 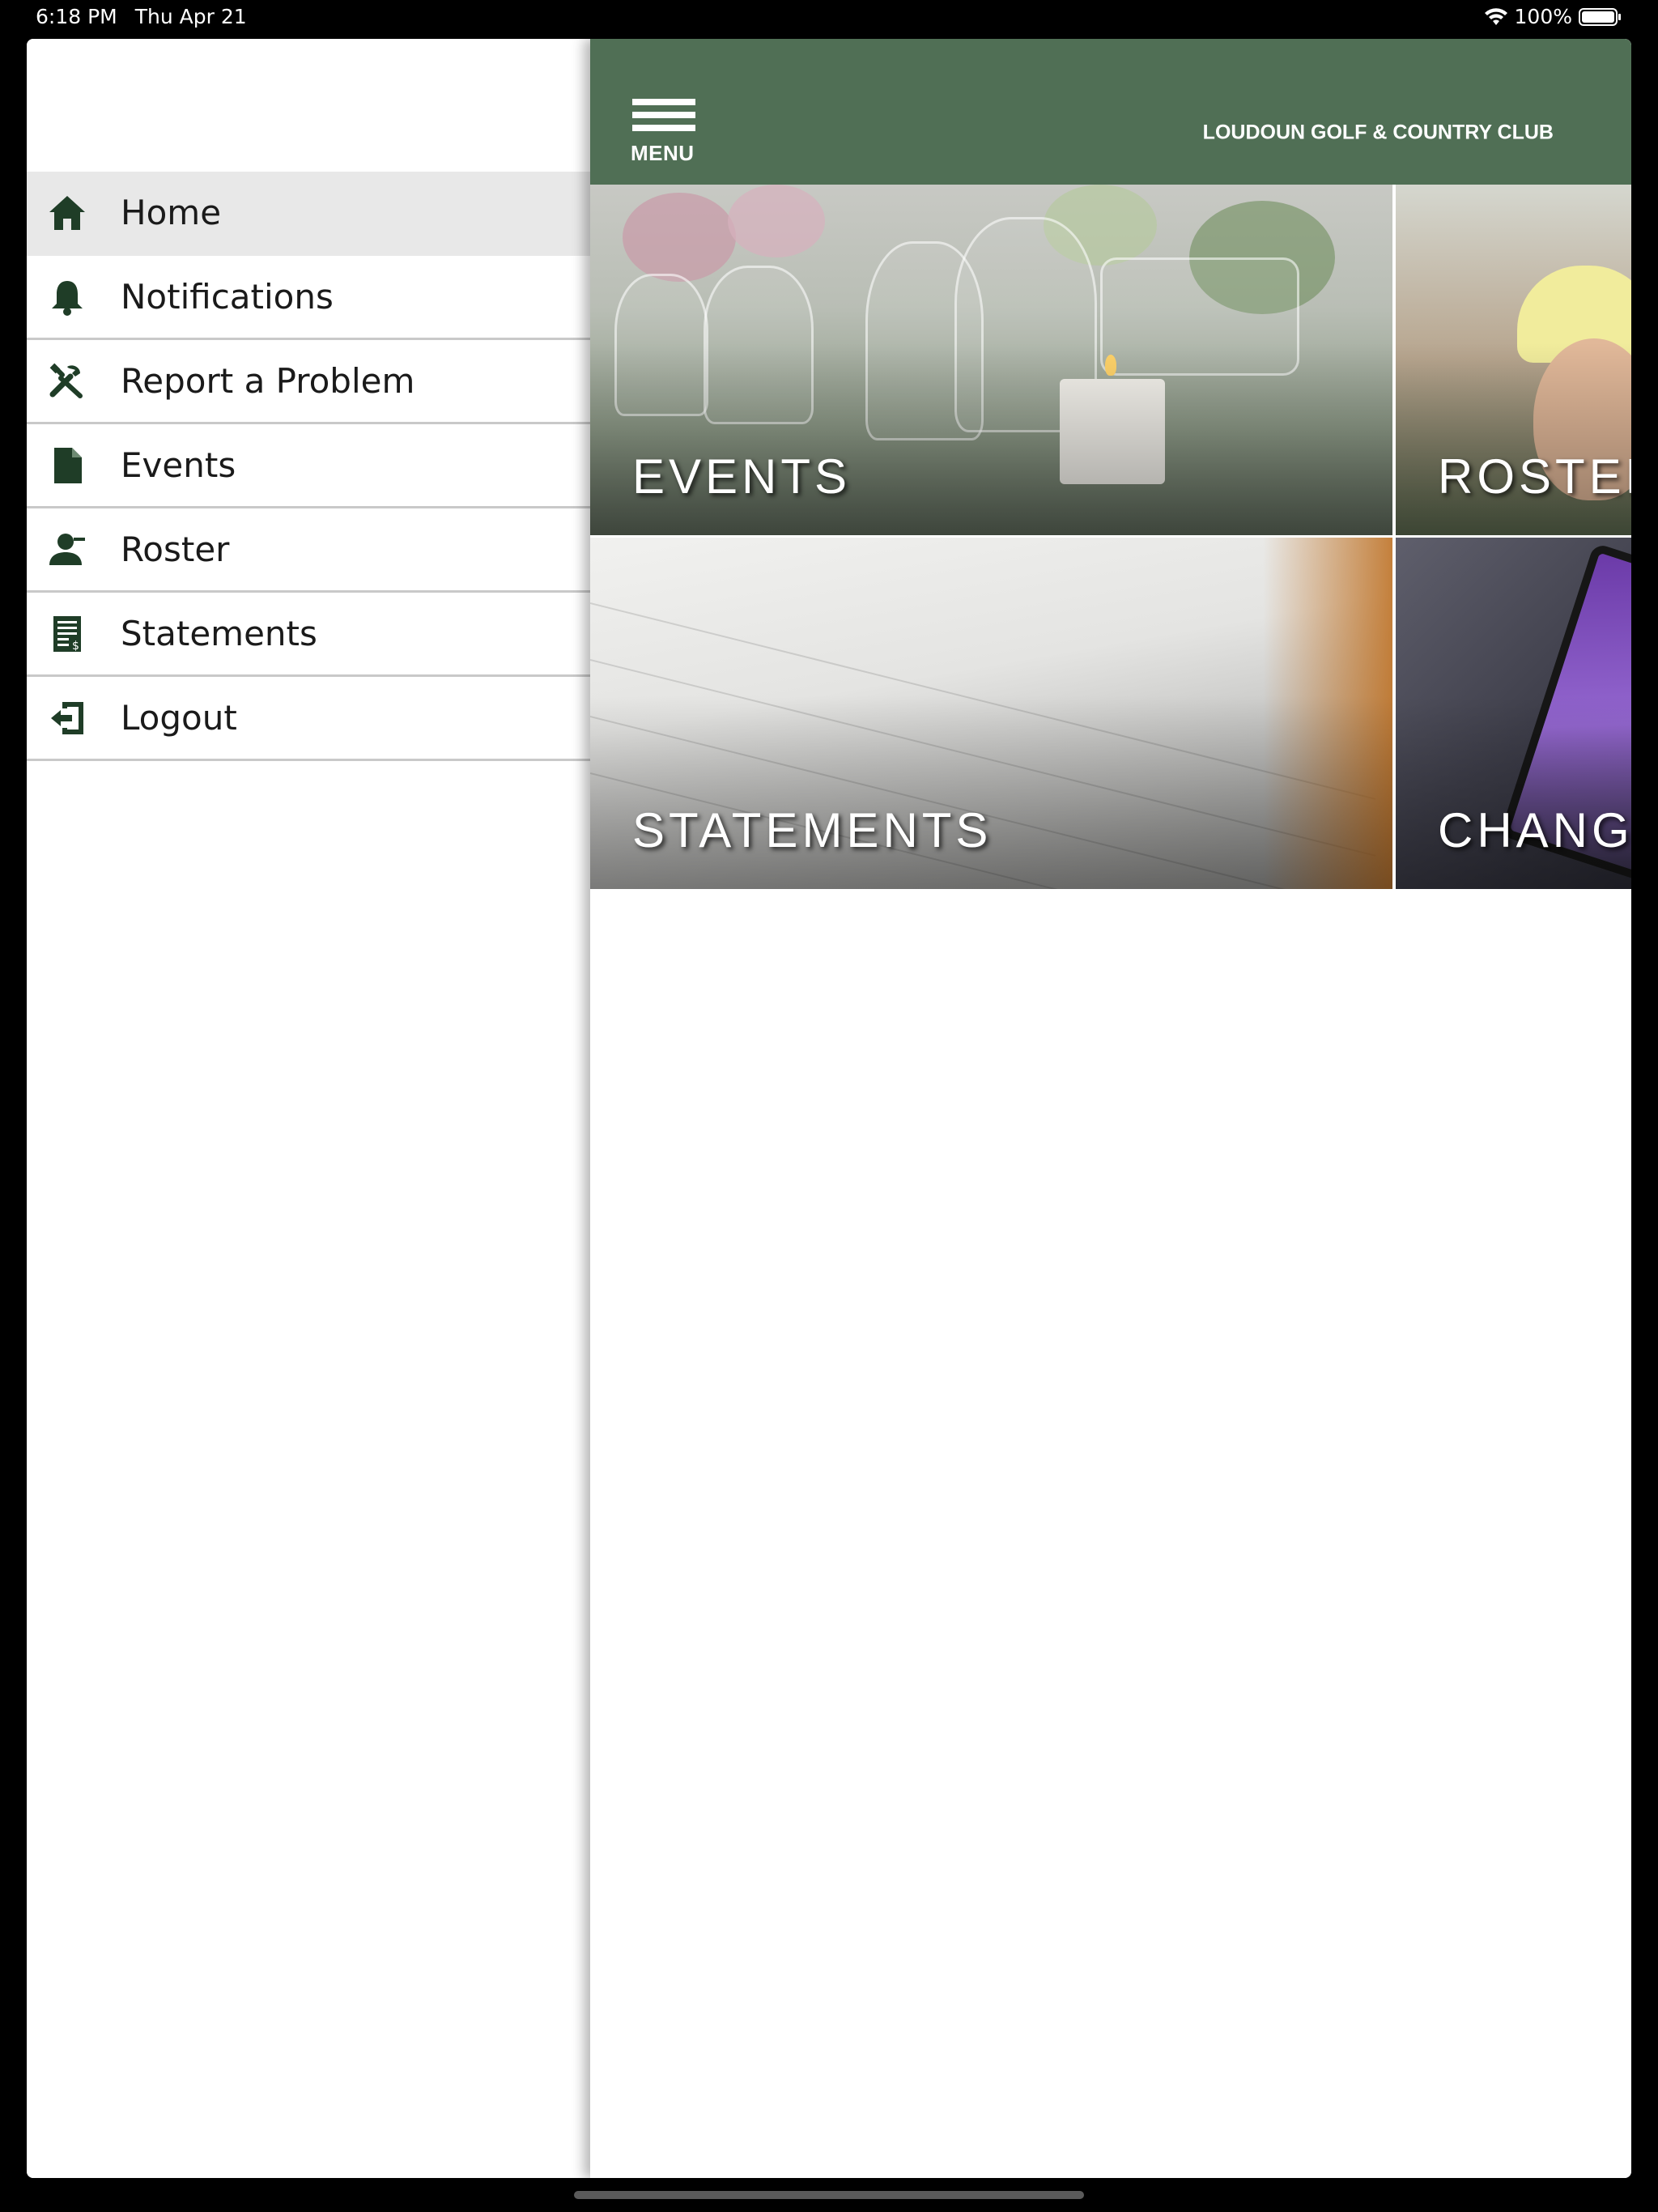 I want to click on battery-percent: 100%, so click(x=1543, y=16).